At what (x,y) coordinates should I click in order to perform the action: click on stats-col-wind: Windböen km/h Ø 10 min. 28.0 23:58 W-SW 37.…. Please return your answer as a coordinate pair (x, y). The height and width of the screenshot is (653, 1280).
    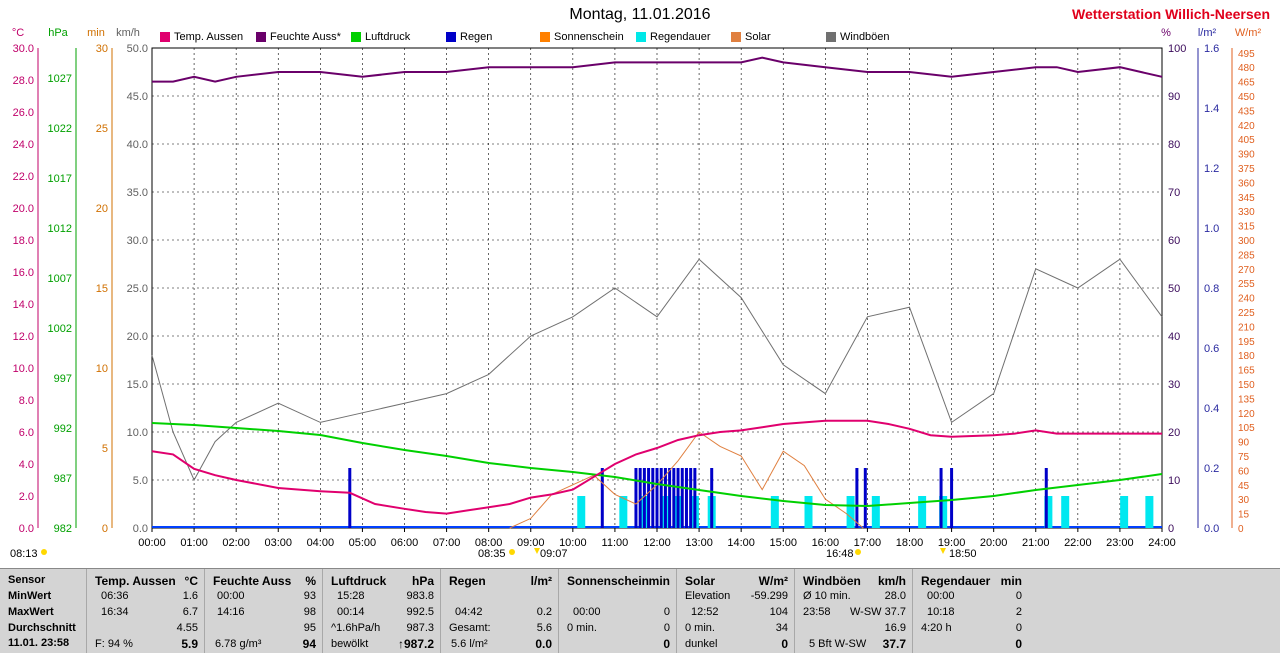
    Looking at the image, I should click on (854, 611).